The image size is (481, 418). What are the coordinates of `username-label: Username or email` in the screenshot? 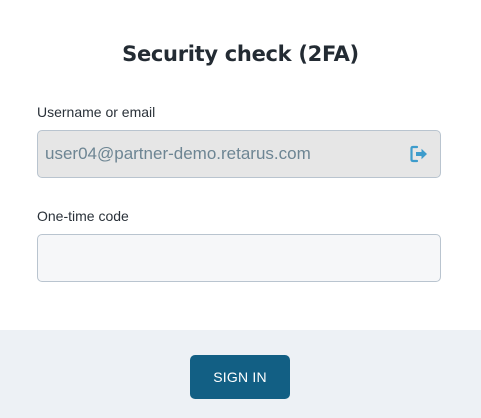 It's located at (96, 112).